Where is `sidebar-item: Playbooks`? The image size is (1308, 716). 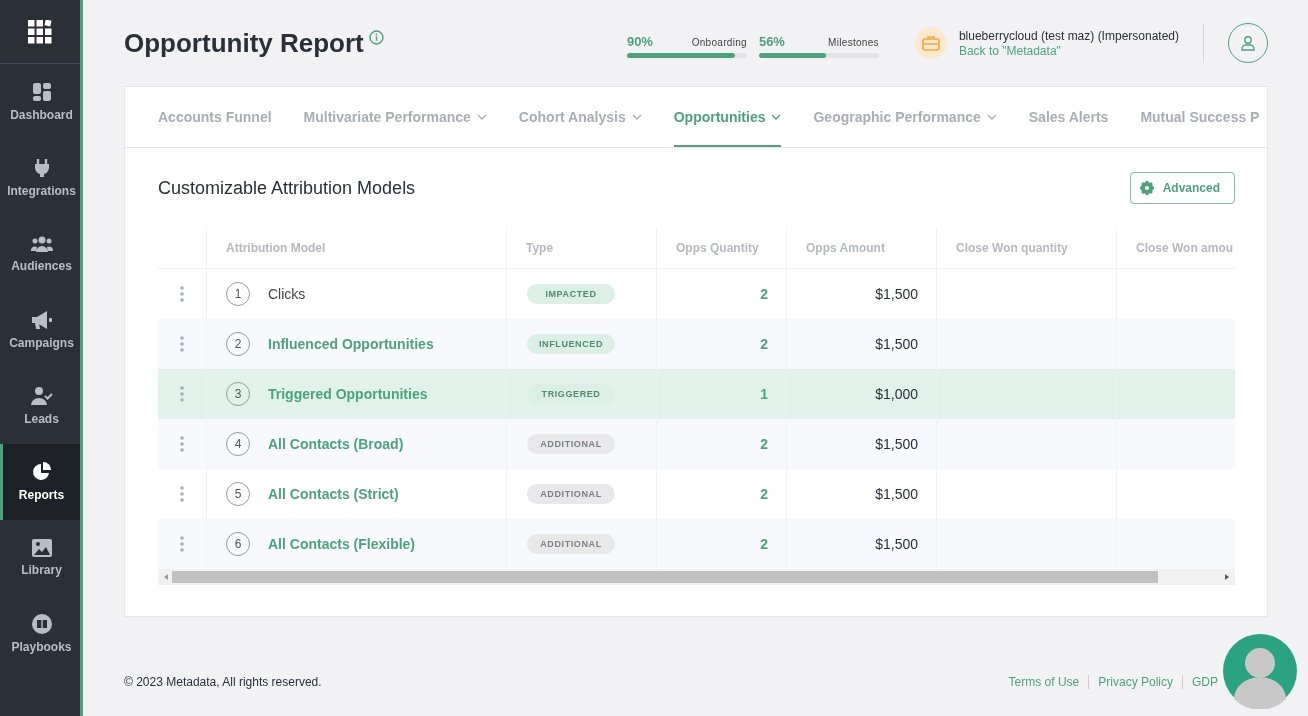
sidebar-item: Playbooks is located at coordinates (40, 634).